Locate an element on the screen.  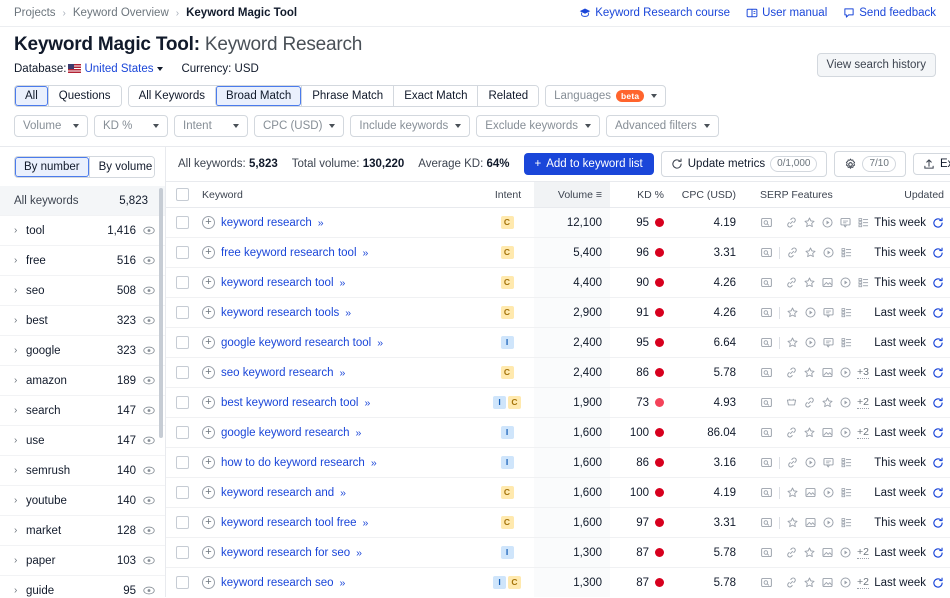
column-serp-features: SERP Features is located at coordinates (803, 195).